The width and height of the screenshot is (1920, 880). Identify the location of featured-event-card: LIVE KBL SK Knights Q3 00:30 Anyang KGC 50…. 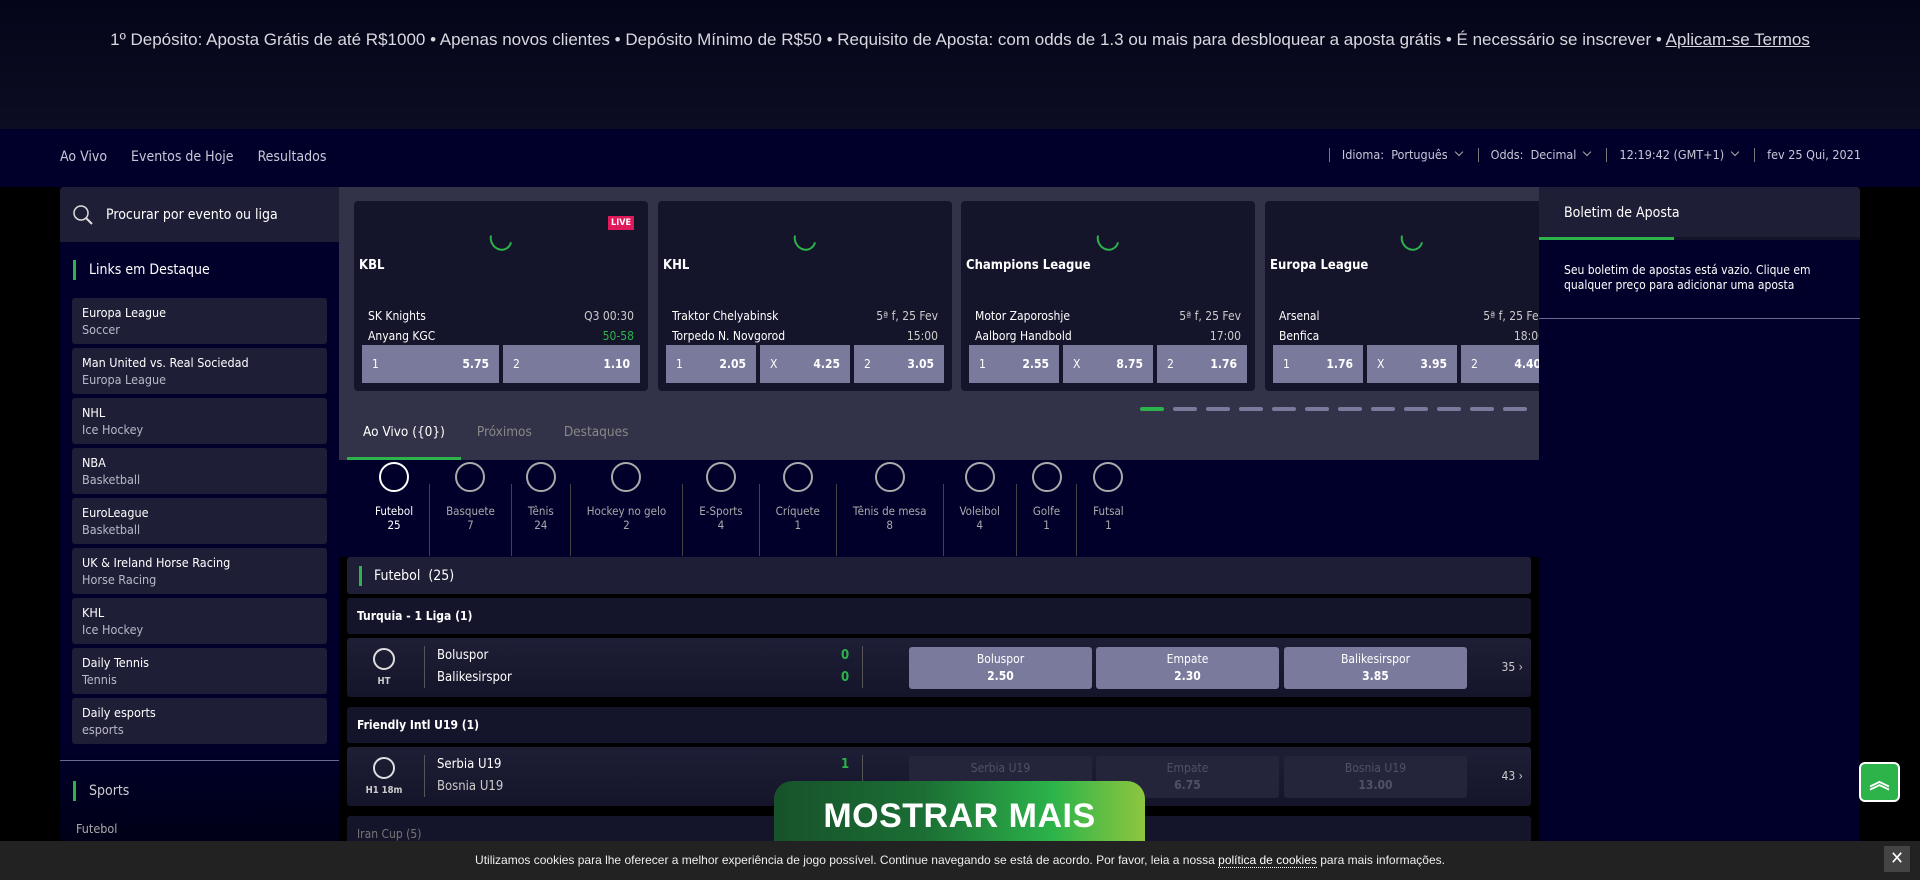
(501, 296).